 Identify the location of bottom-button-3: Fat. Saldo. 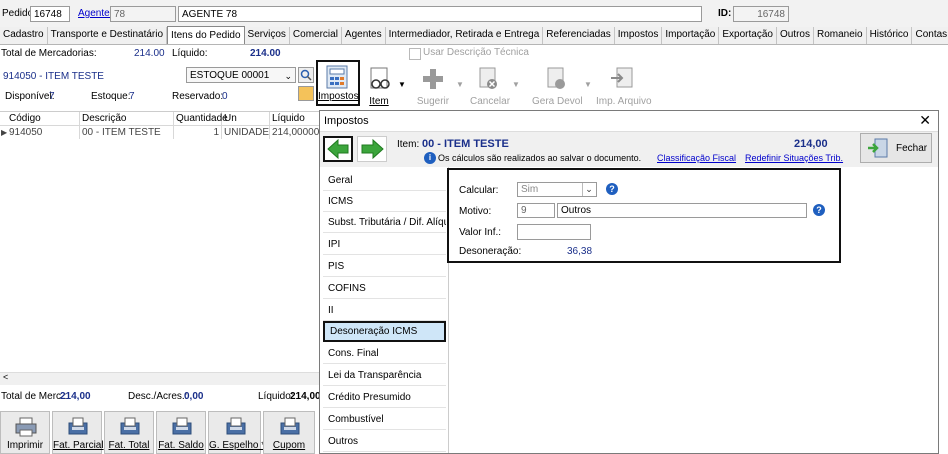
(181, 432).